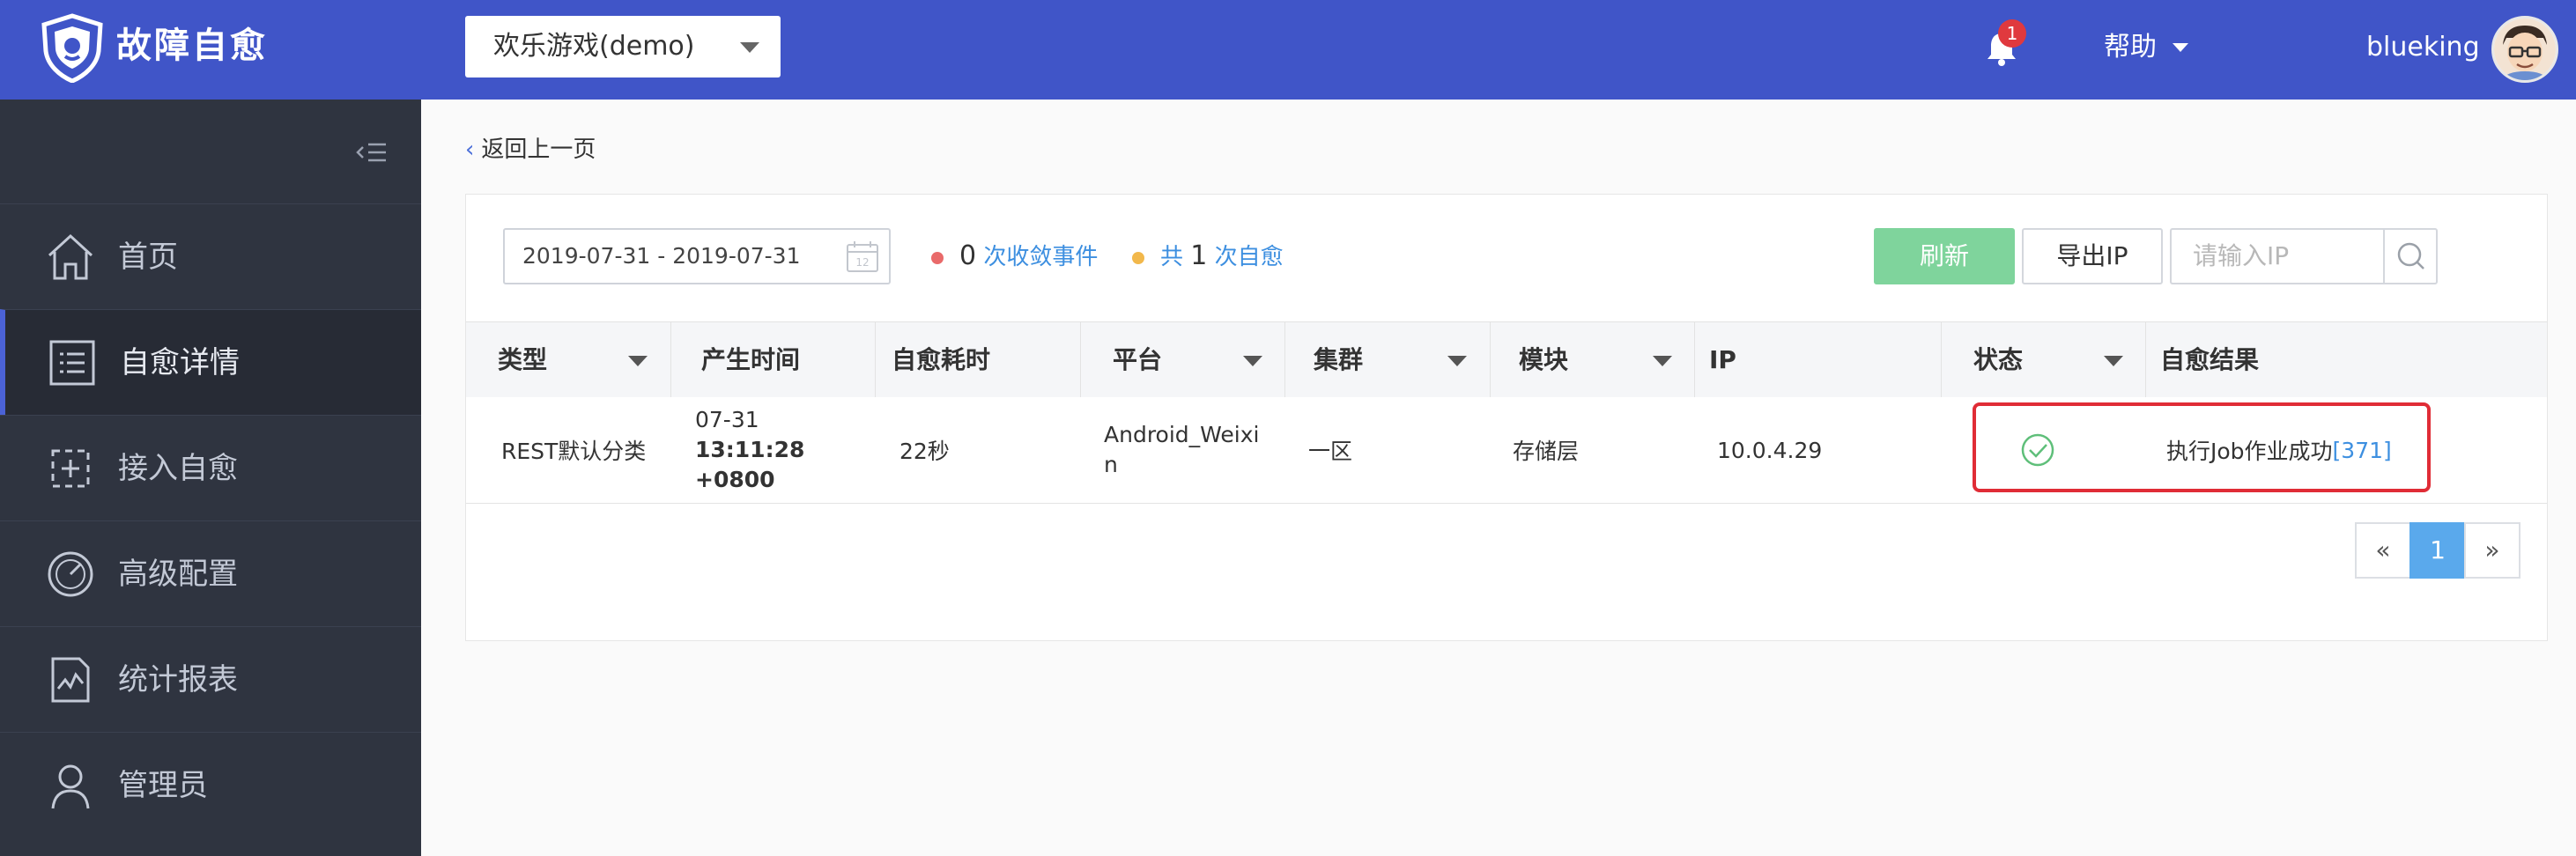 The image size is (2576, 856). Describe the element at coordinates (1249, 257) in the screenshot. I see `heal-label: 次自愈` at that location.